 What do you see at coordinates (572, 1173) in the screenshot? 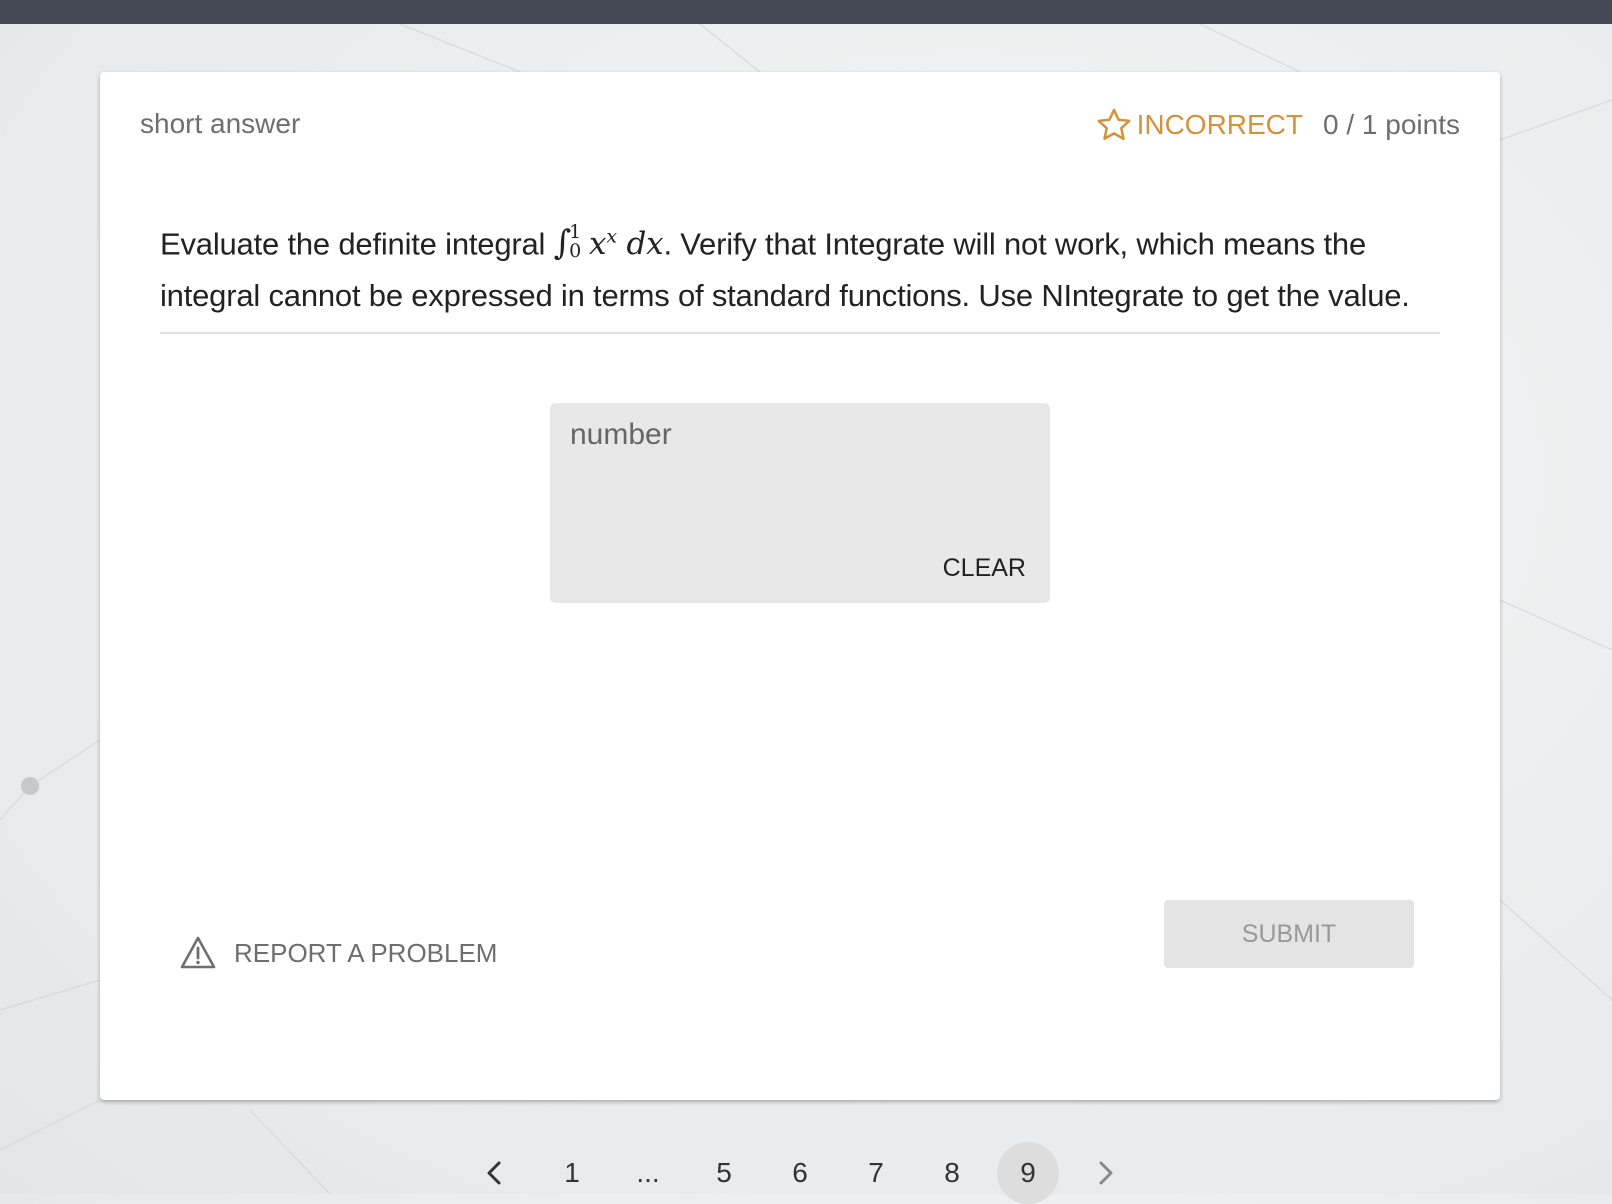
I see `page-1: 1` at bounding box center [572, 1173].